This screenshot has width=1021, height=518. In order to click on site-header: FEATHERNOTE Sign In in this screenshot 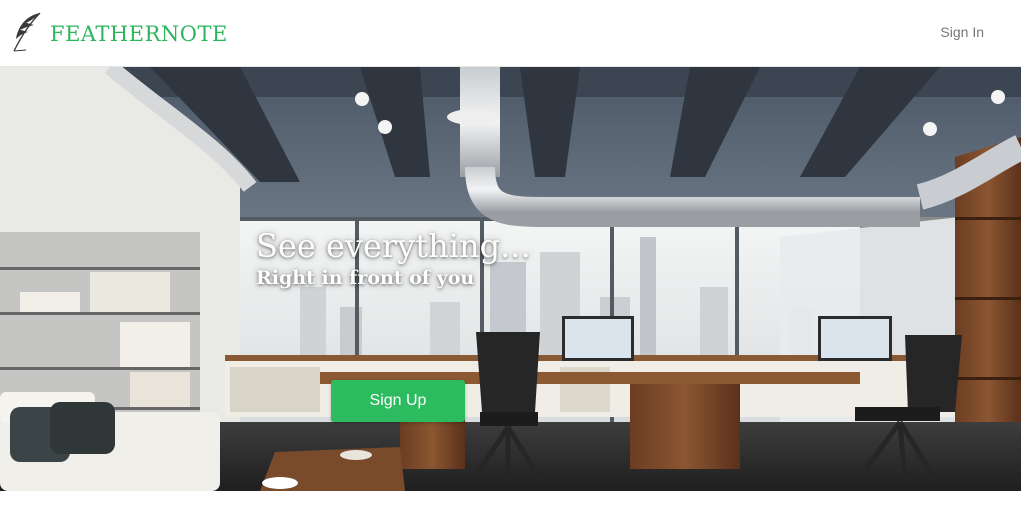, I will do `click(510, 33)`.